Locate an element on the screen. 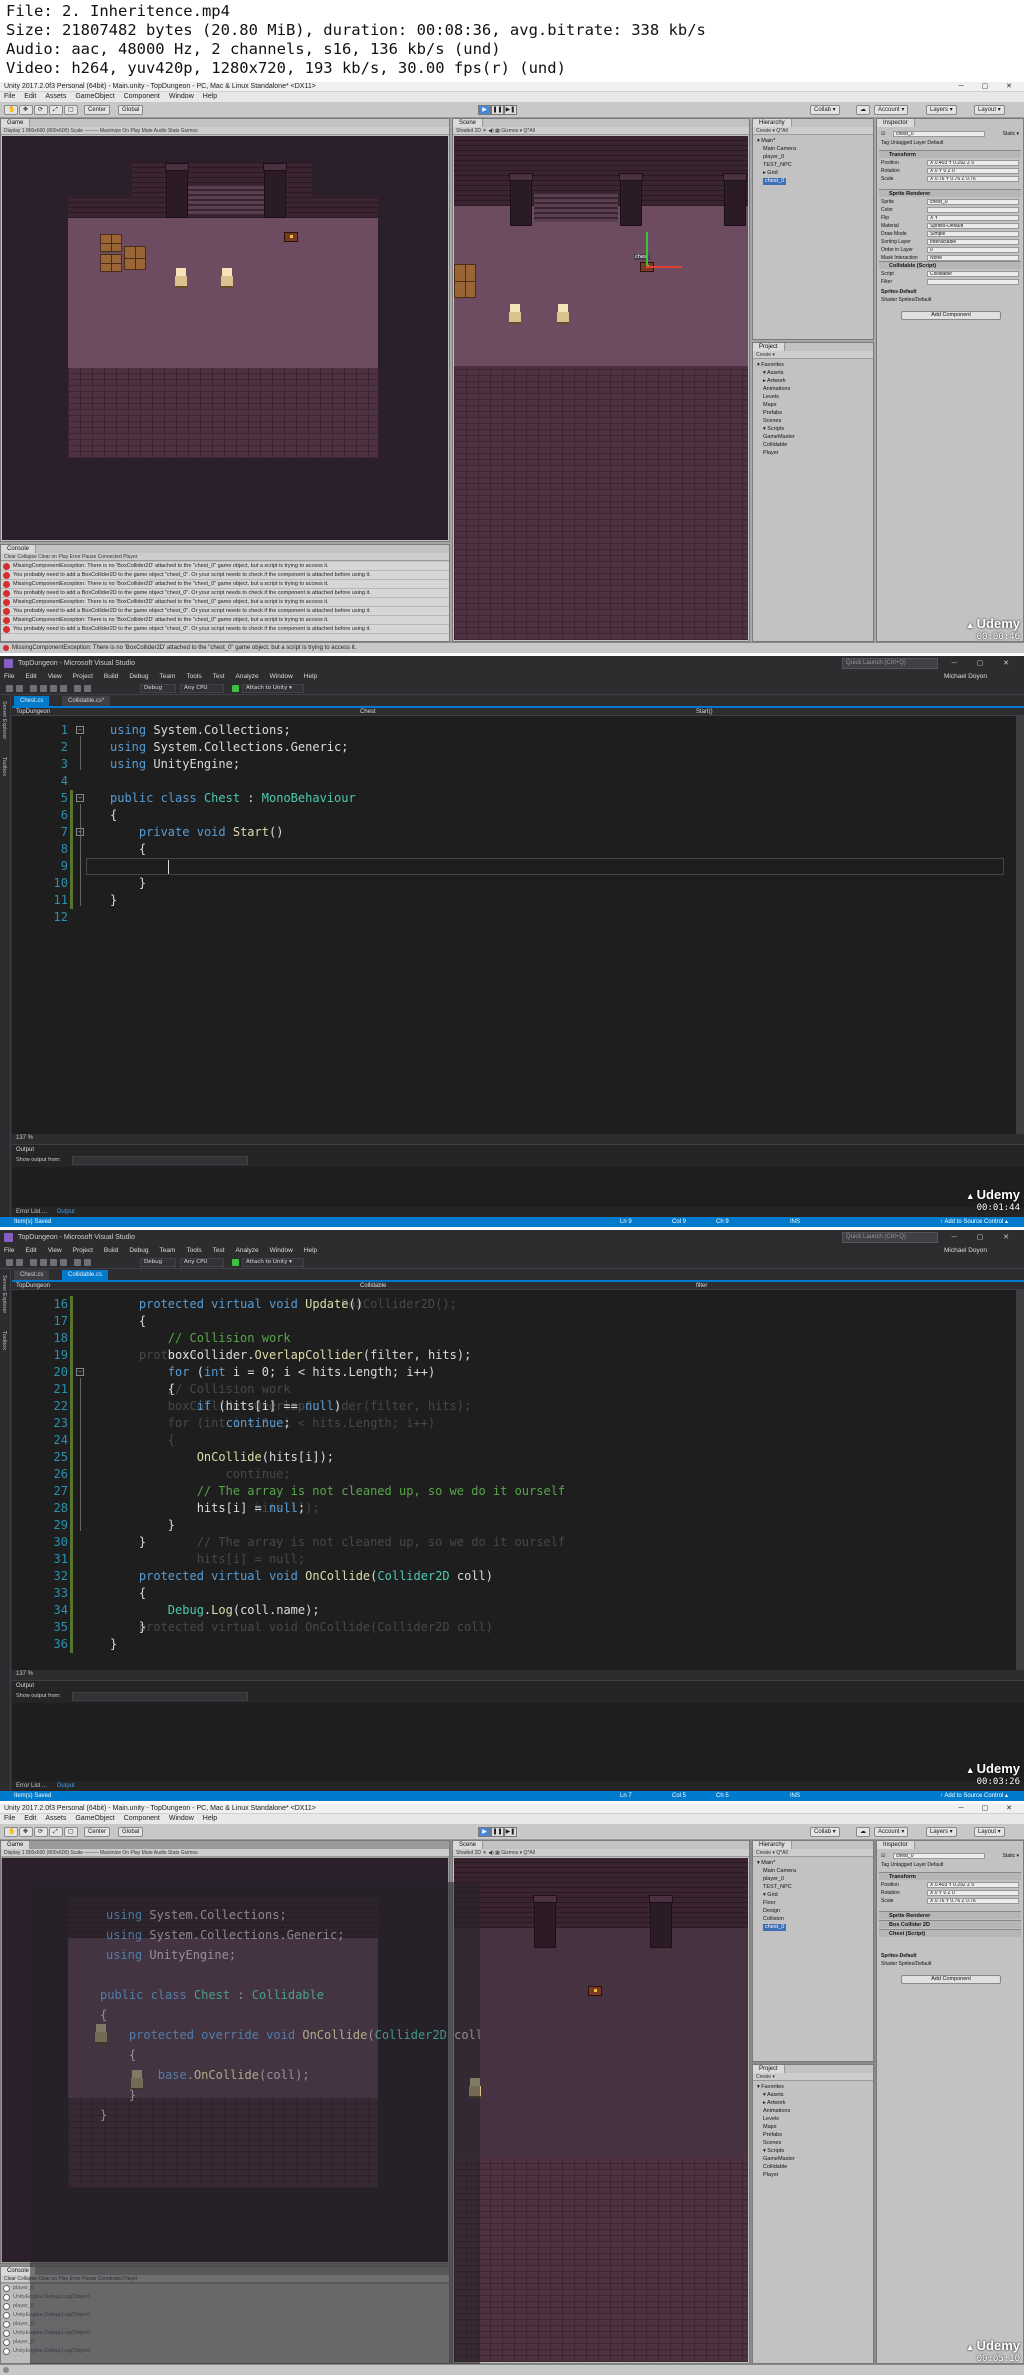  code-line: 7 private void Start() is located at coordinates (514, 832).